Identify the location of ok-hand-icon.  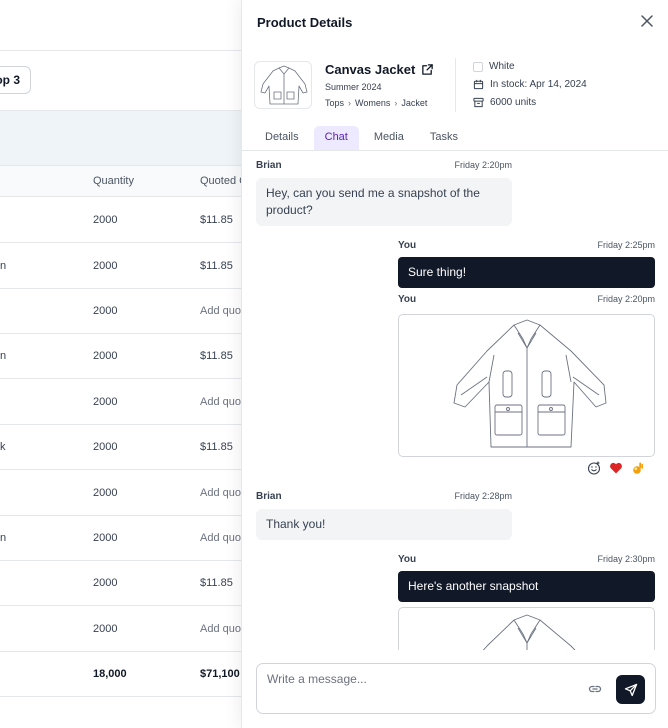
(638, 468).